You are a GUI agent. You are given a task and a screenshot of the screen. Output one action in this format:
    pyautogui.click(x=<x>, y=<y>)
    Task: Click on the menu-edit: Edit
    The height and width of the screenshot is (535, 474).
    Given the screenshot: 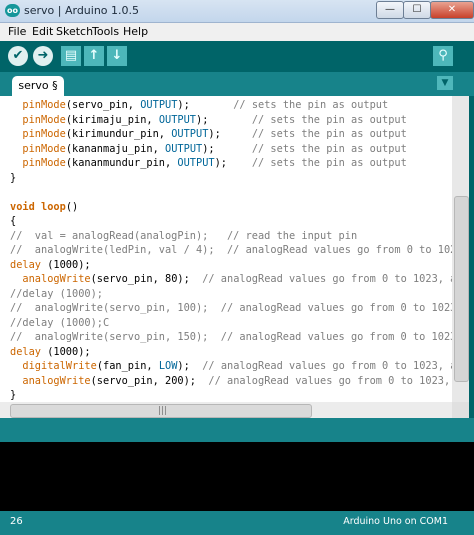 What is the action you would take?
    pyautogui.click(x=42, y=31)
    